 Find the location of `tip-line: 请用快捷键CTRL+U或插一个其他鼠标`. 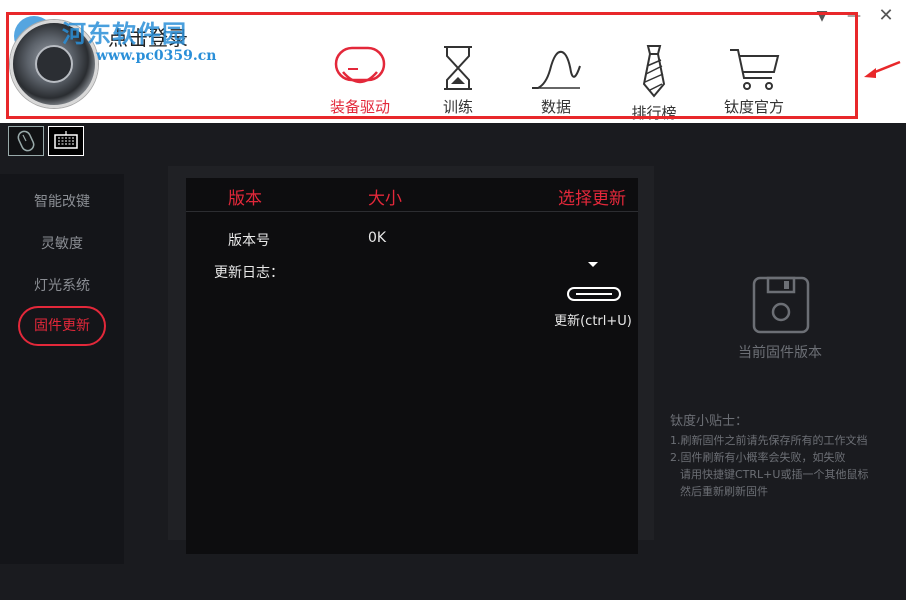

tip-line: 请用快捷键CTRL+U或插一个其他鼠标 is located at coordinates (774, 474).